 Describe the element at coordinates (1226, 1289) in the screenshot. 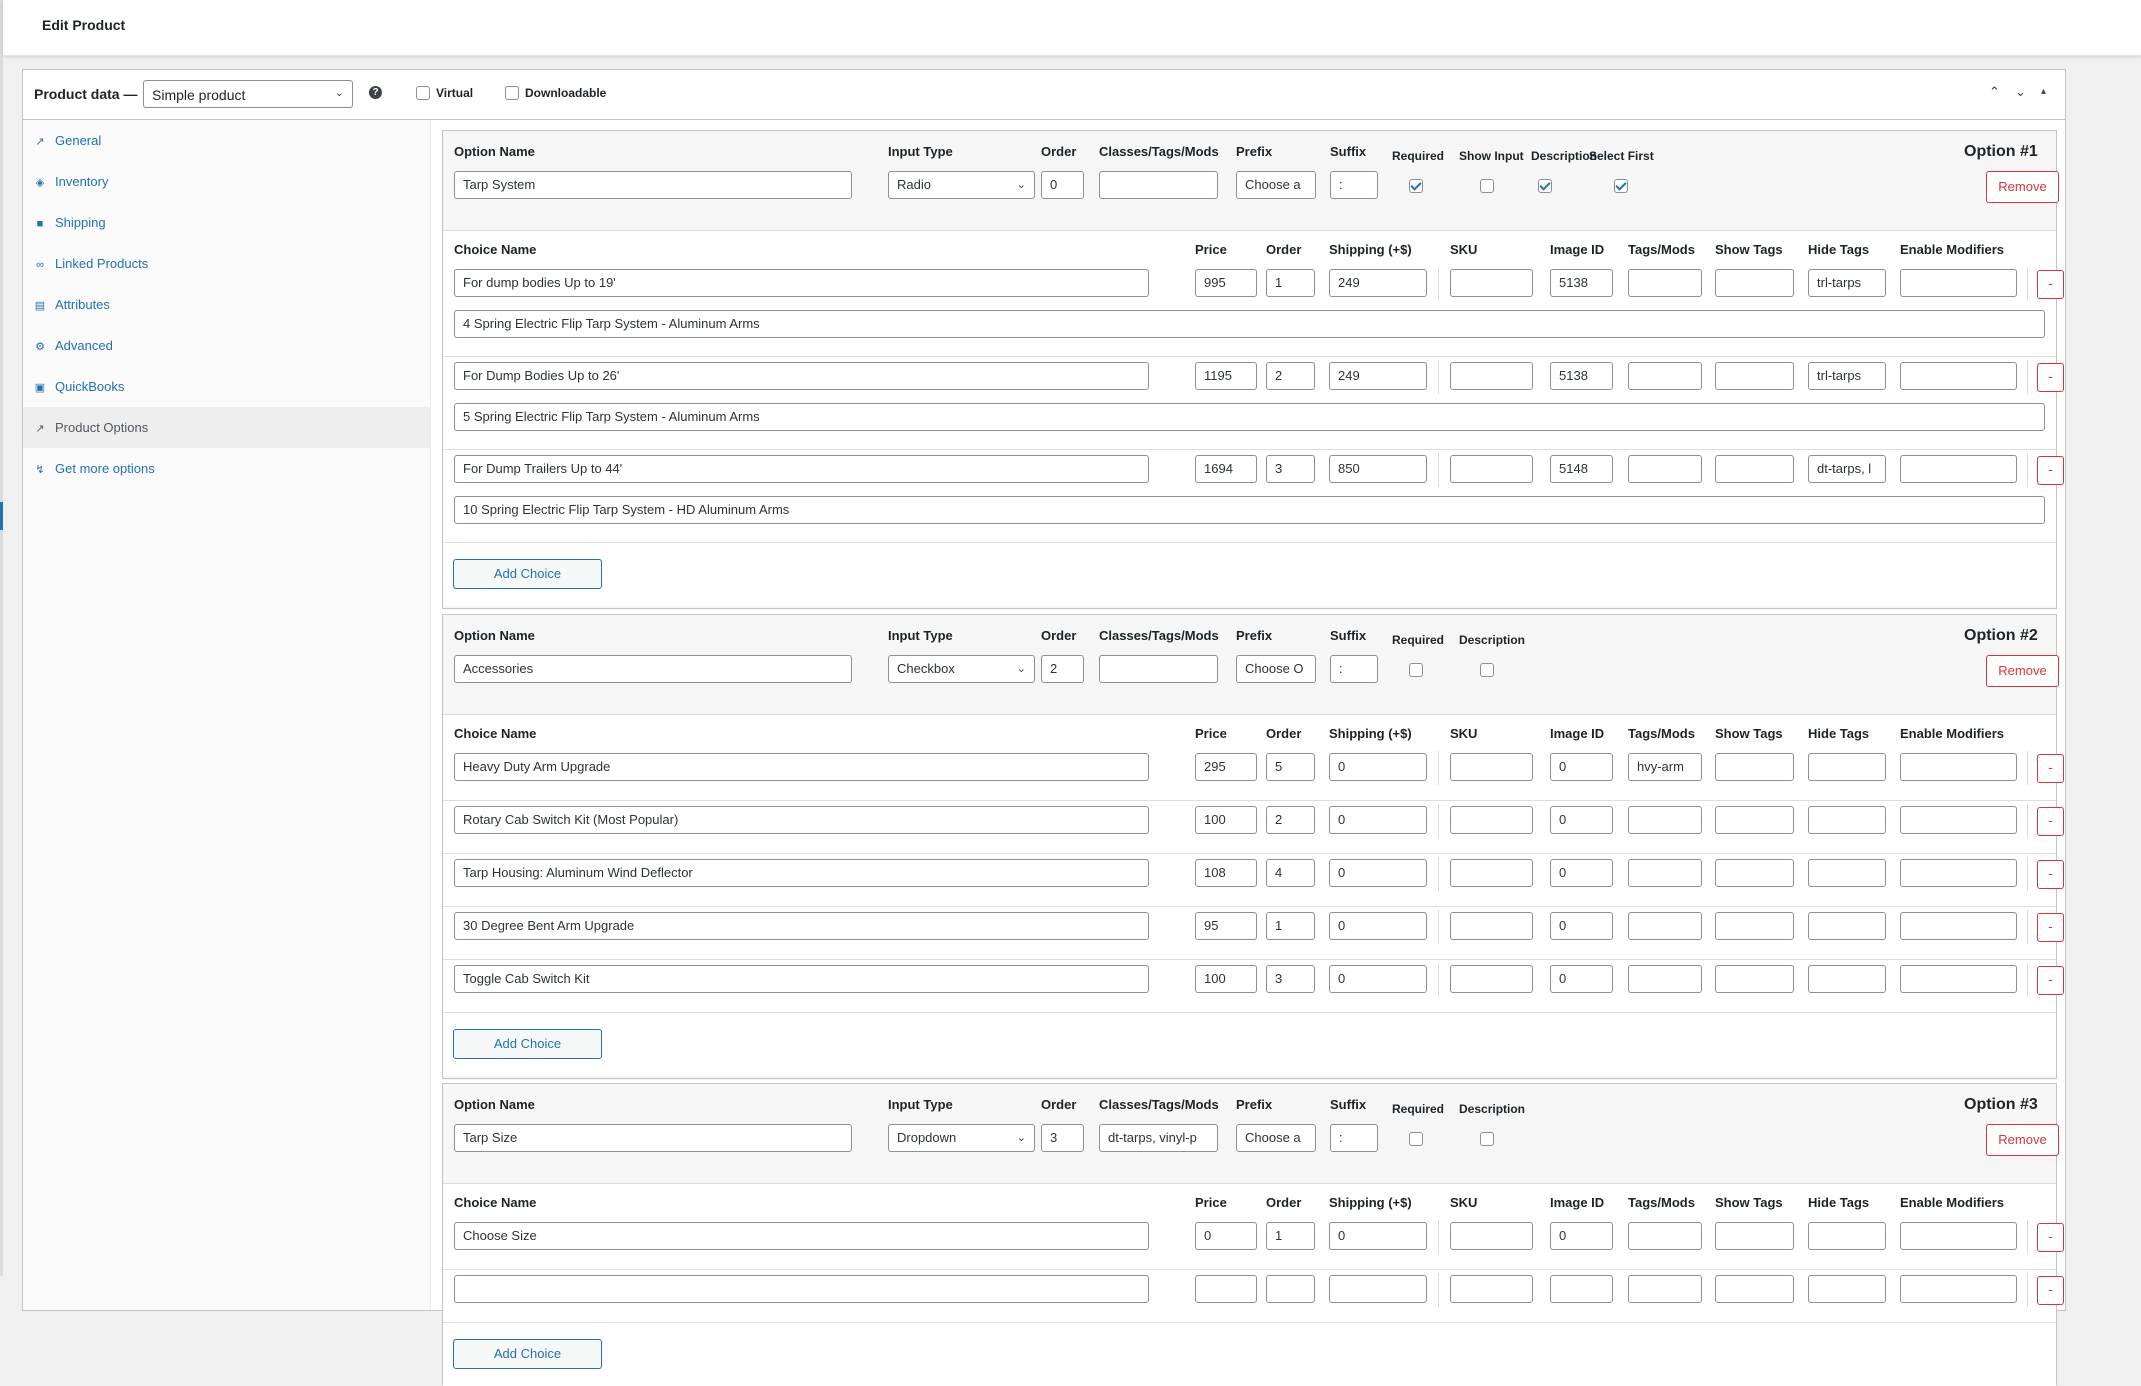

I see `choice-price-input` at that location.